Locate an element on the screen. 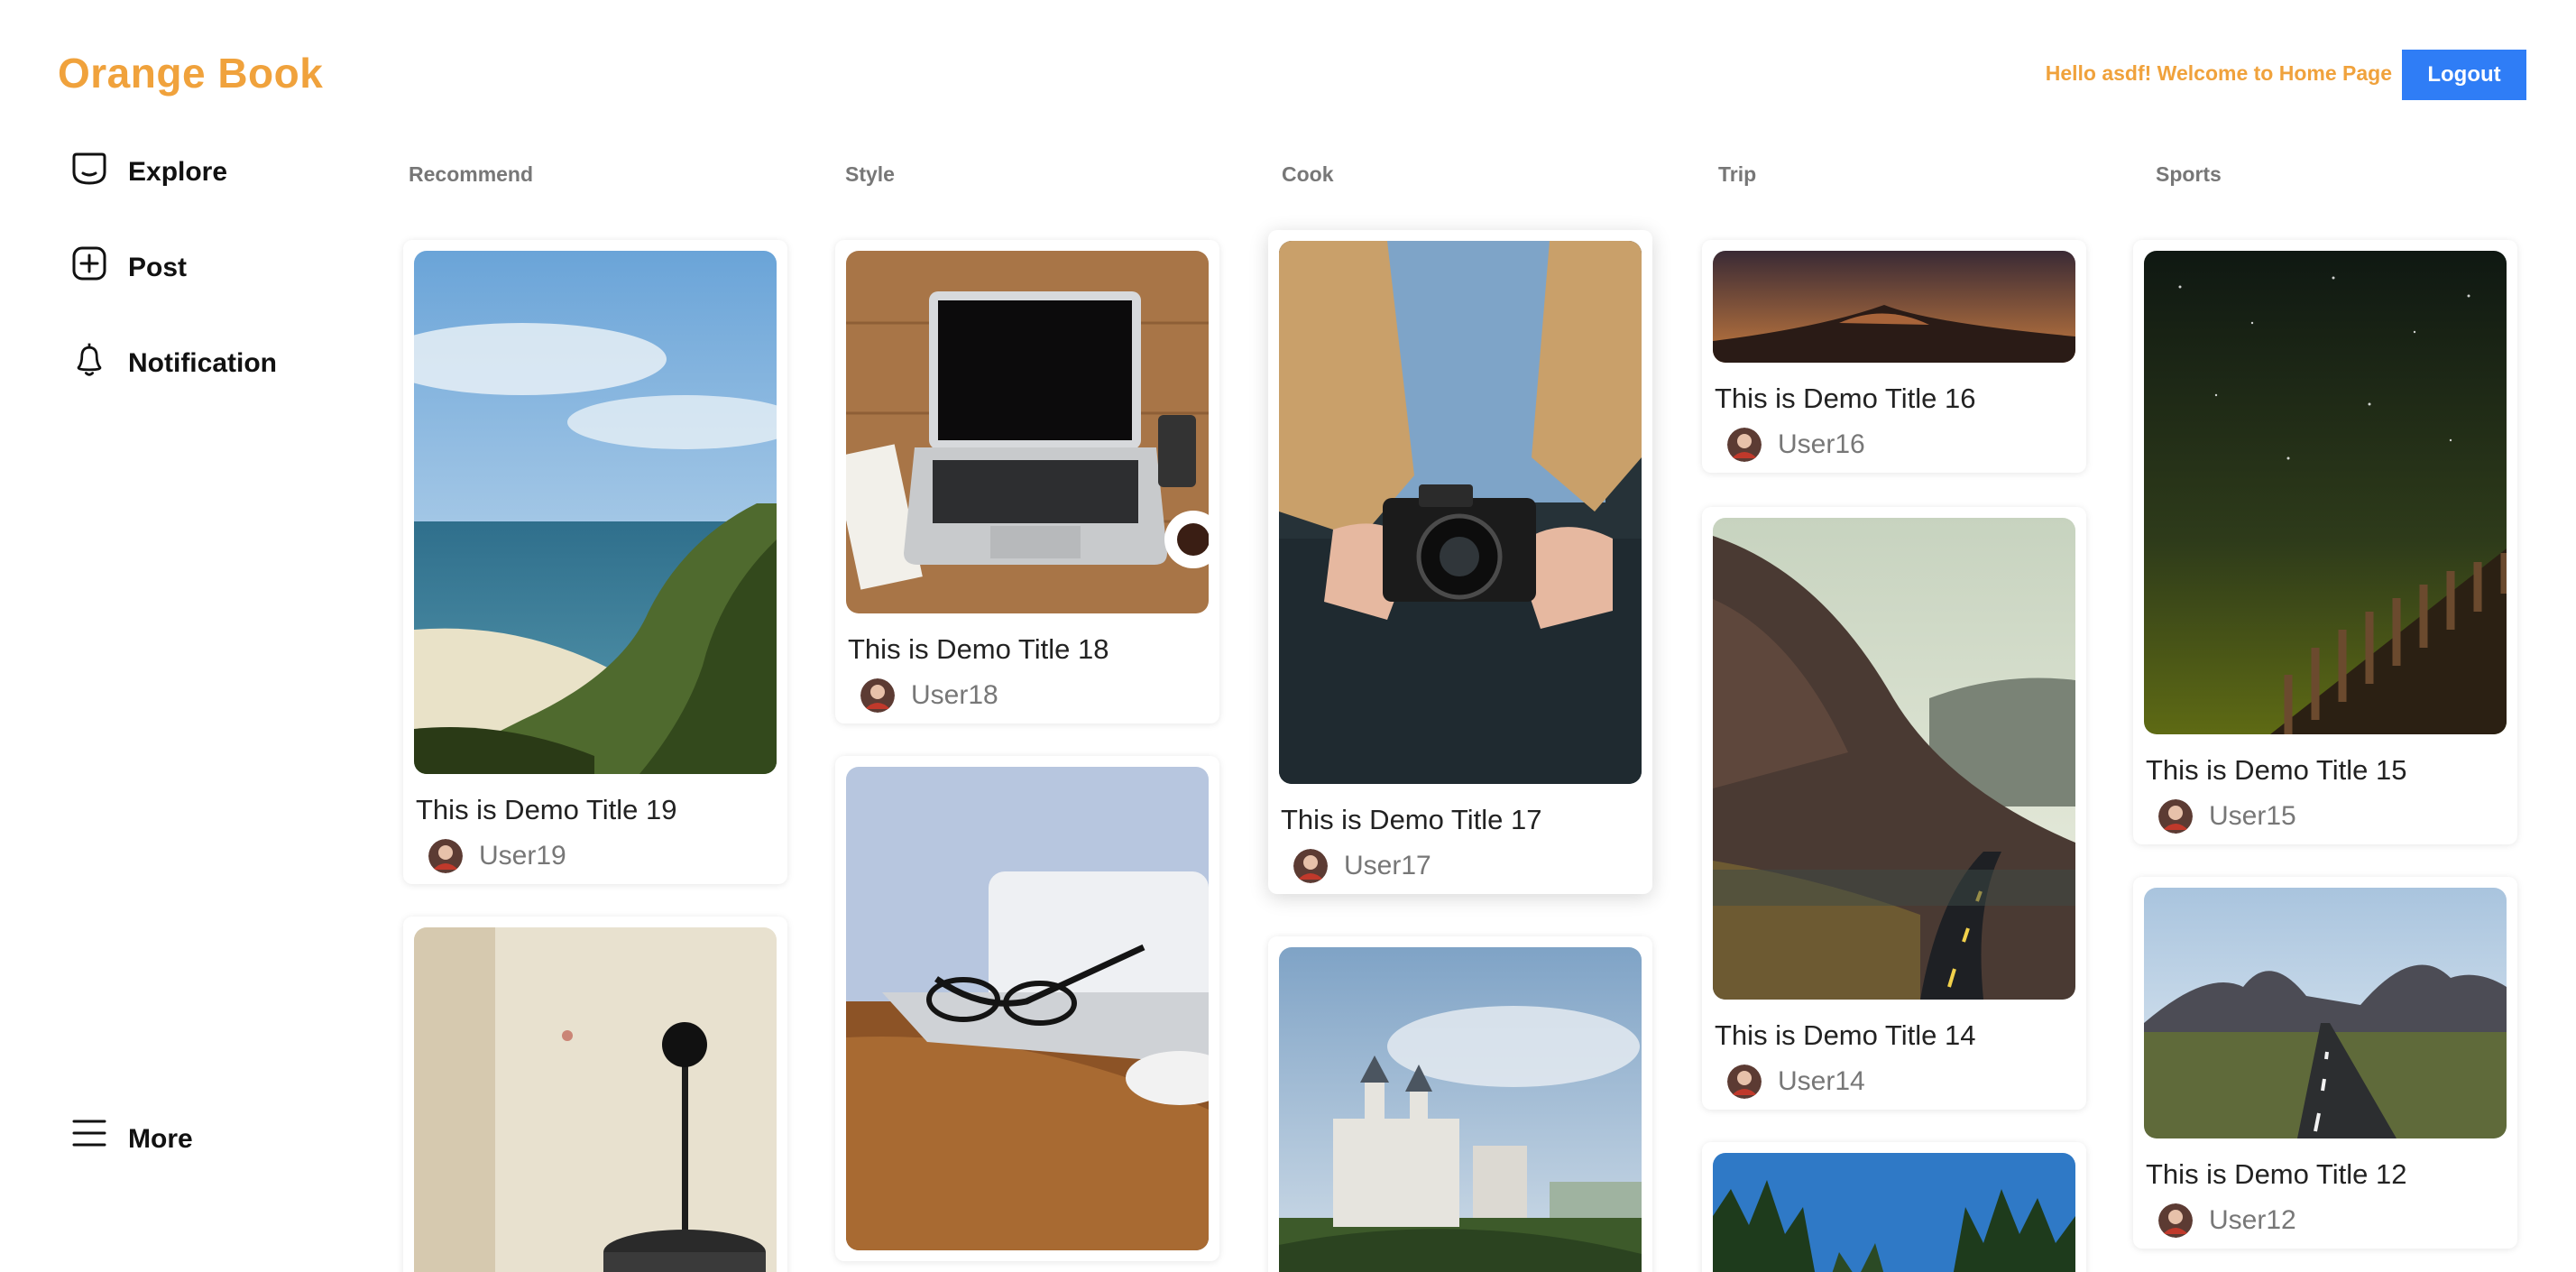 The height and width of the screenshot is (1272, 2576). post-card: This is Demo Title 19 User19 is located at coordinates (595, 562).